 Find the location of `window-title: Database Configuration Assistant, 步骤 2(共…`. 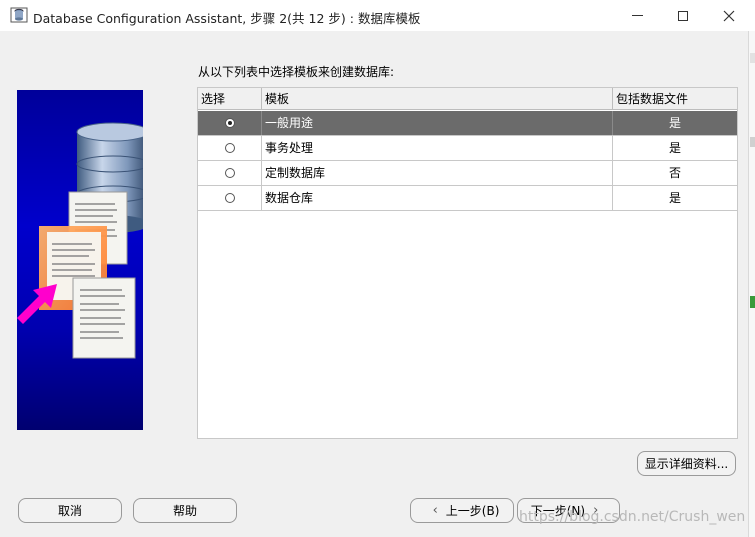

window-title: Database Configuration Assistant, 步骤 2(共… is located at coordinates (227, 18).